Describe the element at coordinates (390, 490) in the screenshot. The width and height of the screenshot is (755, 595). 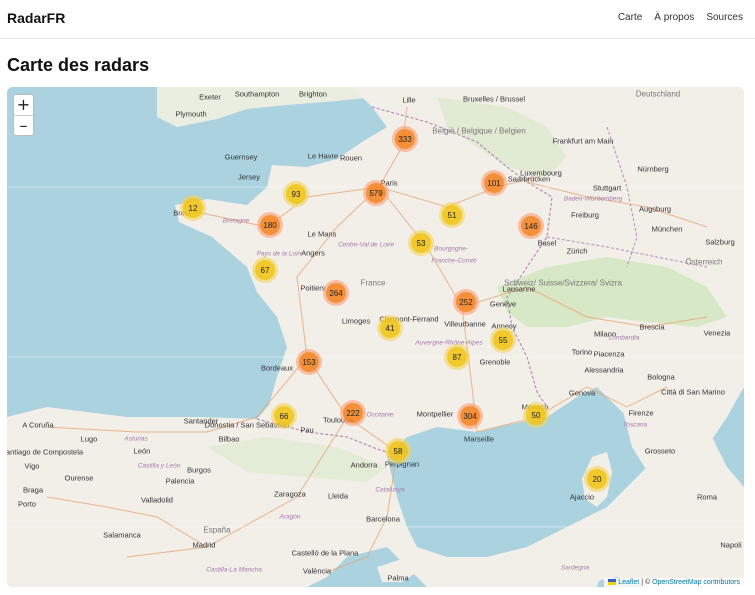
I see `map-label: Catalunya` at that location.